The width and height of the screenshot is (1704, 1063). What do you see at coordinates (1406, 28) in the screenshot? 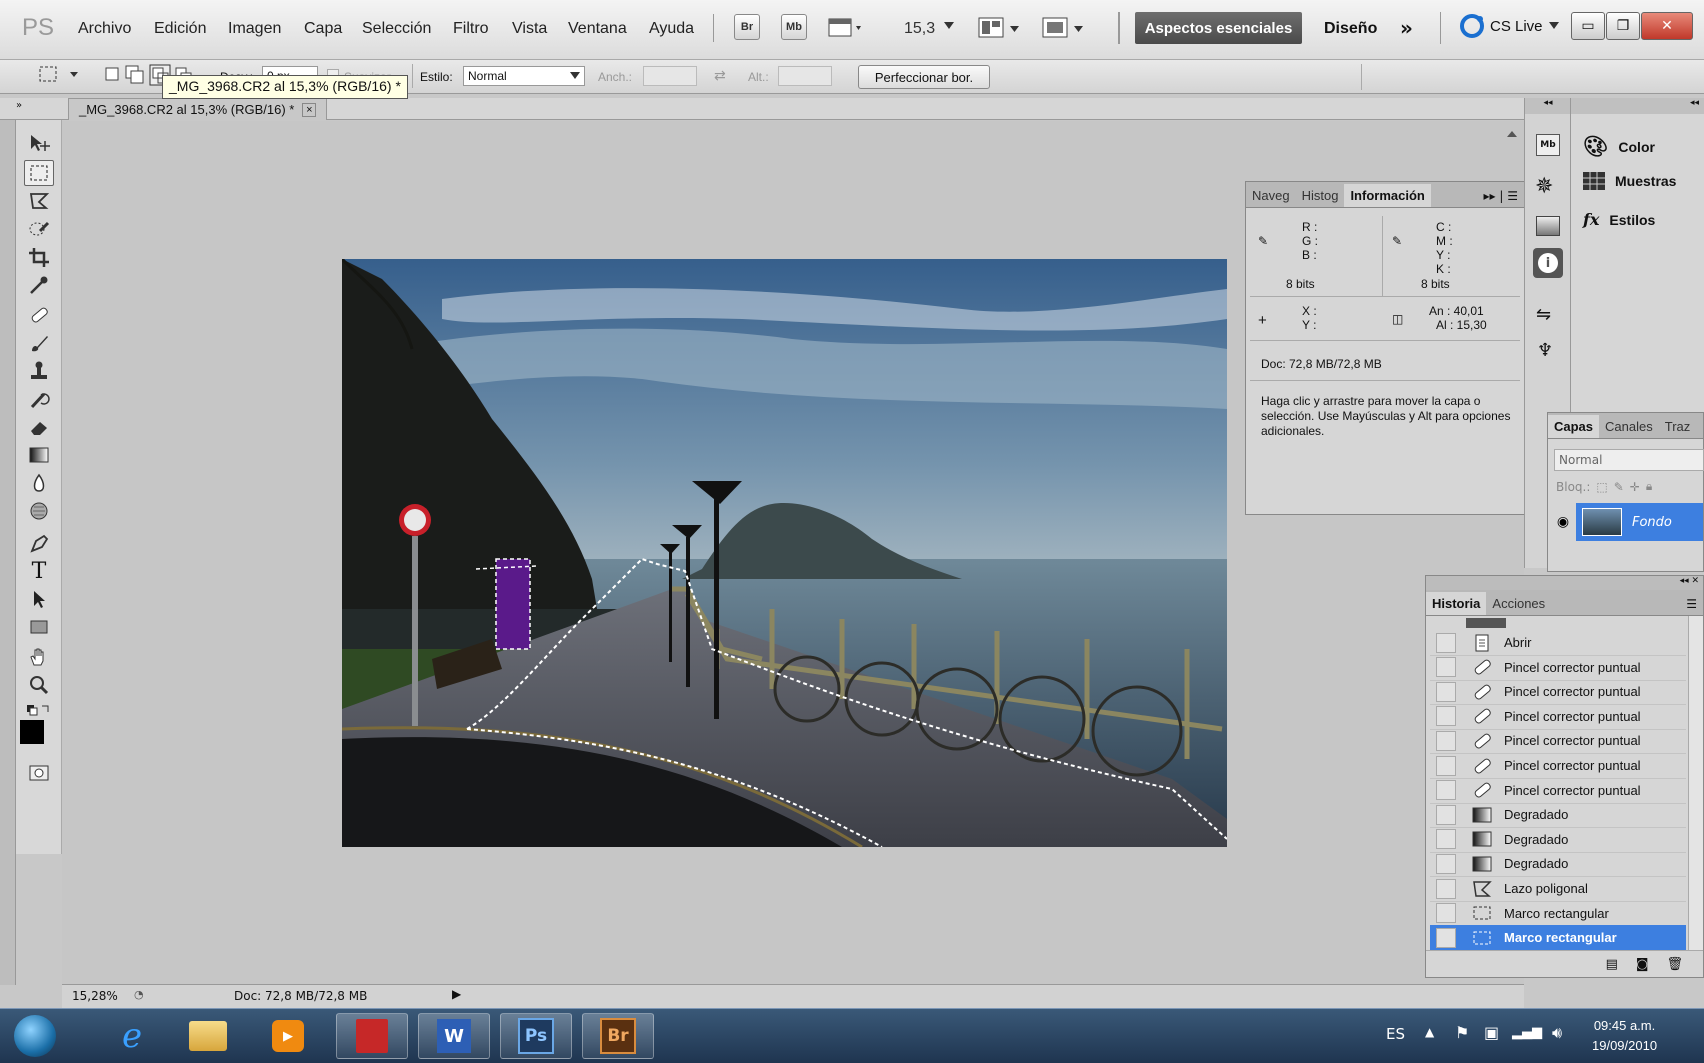
I see `more-workspaces-button: »` at bounding box center [1406, 28].